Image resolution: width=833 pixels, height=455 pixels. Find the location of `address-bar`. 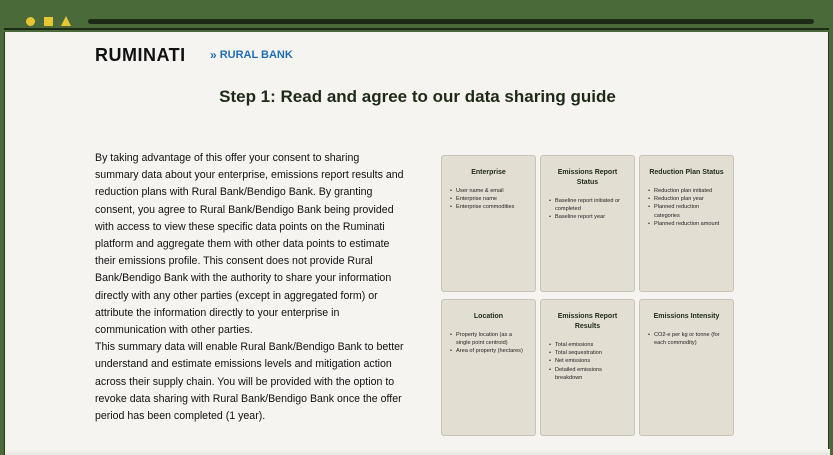

address-bar is located at coordinates (451, 21).